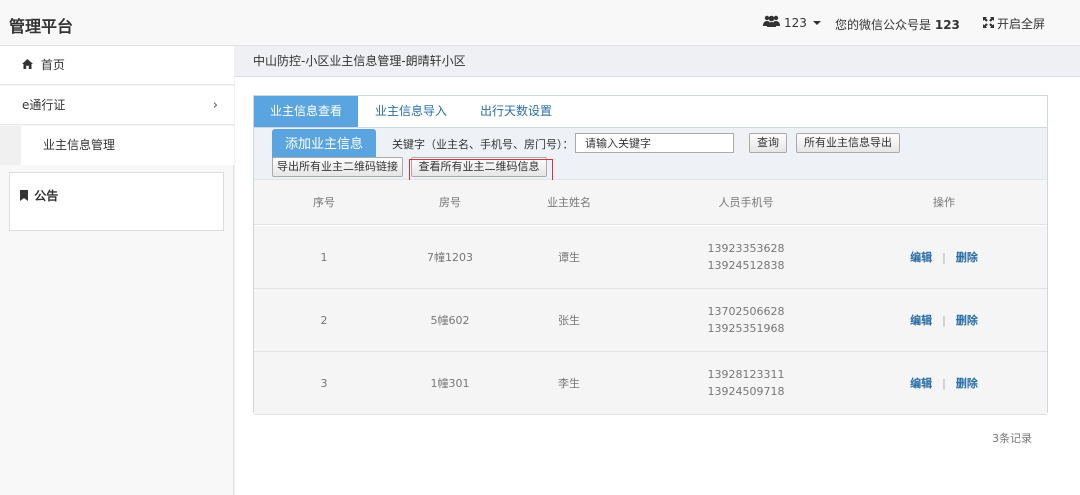  What do you see at coordinates (1012, 438) in the screenshot?
I see `record-count: 3条记录` at bounding box center [1012, 438].